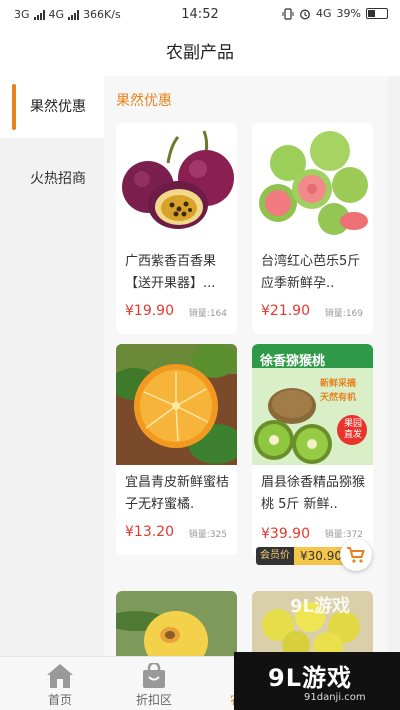 The width and height of the screenshot is (400, 710). I want to click on watermark-logo: 9L游戏 91danji.com, so click(317, 681).